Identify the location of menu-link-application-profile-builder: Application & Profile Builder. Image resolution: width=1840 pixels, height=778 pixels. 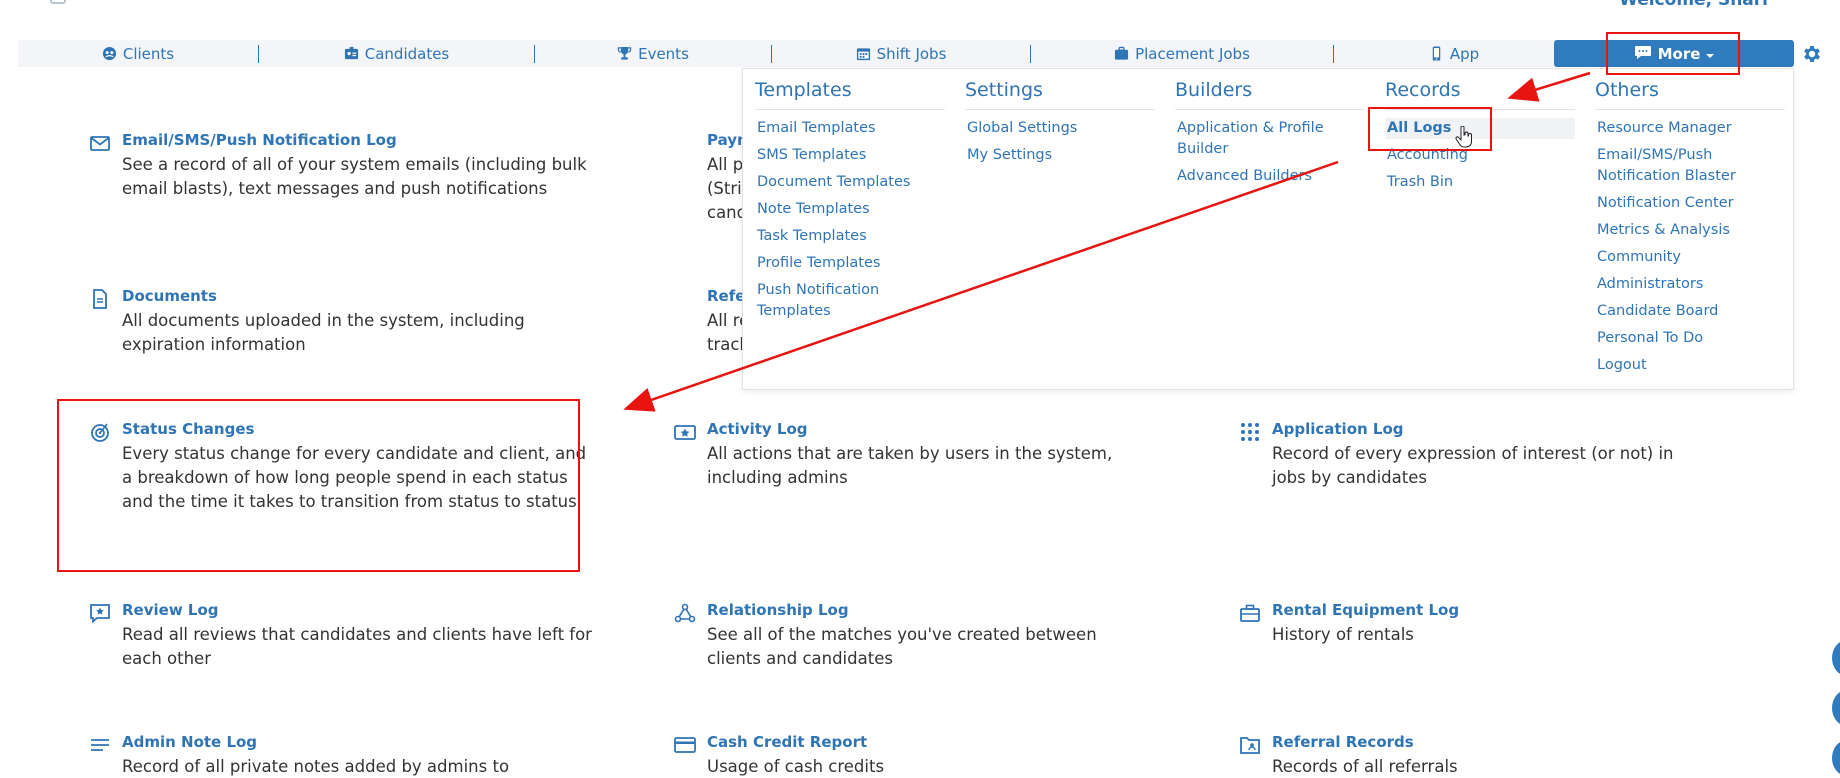
(1255, 139).